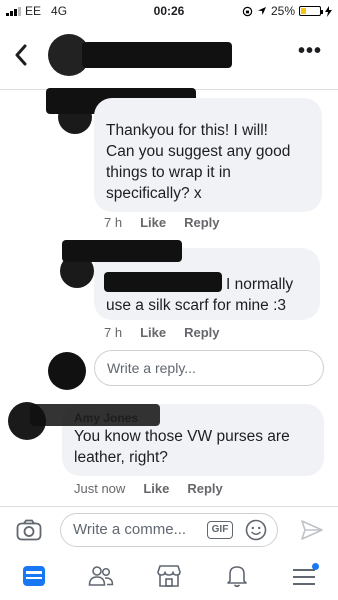 The height and width of the screenshot is (600, 338). I want to click on comment-text-line: specifically? x, so click(154, 193).